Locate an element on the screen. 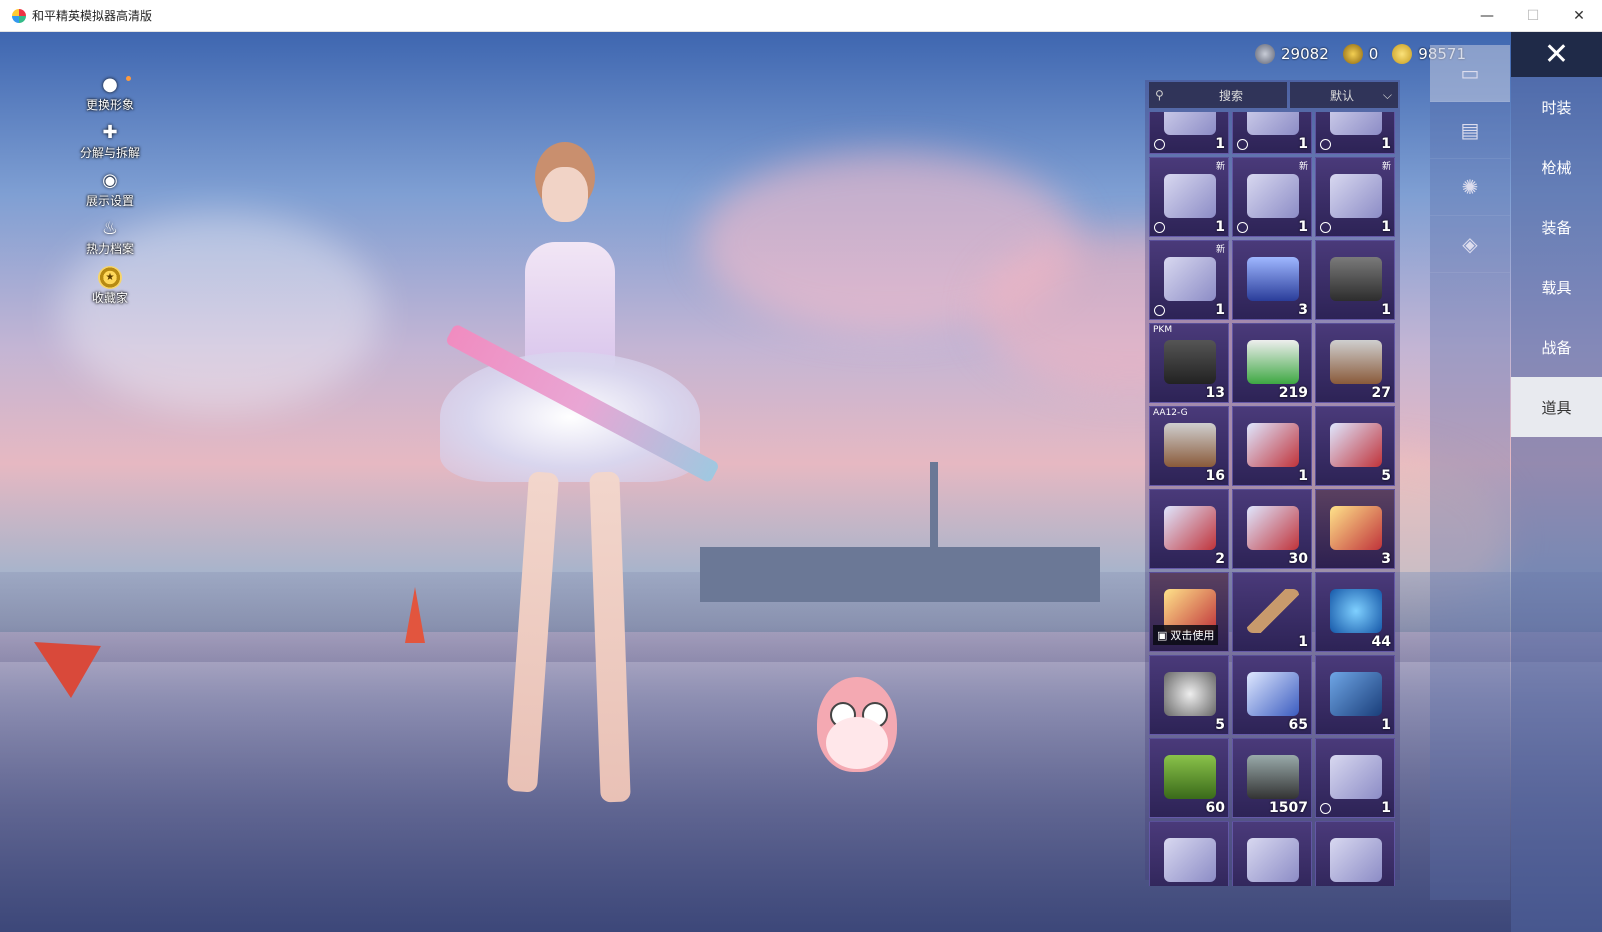  category-fashion: 时装 is located at coordinates (1556, 107).